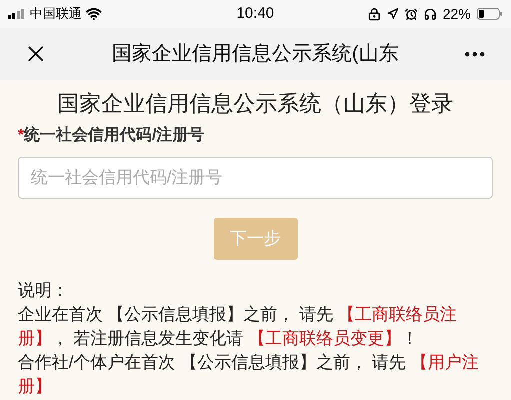 The image size is (511, 400). What do you see at coordinates (392, 14) in the screenshot?
I see `location-arrow-icon` at bounding box center [392, 14].